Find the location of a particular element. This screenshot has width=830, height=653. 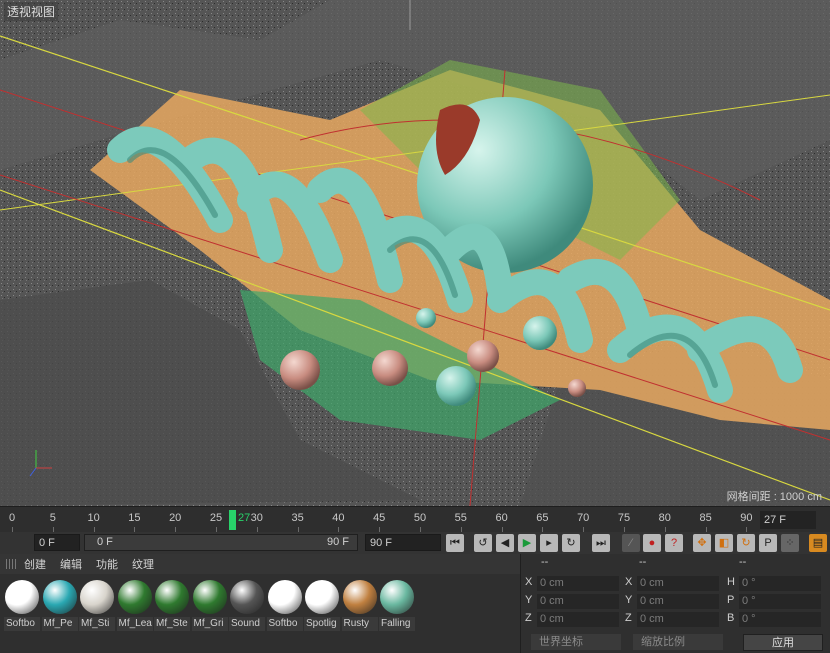

ruler-tick-label: 80 is located at coordinates (664, 518).